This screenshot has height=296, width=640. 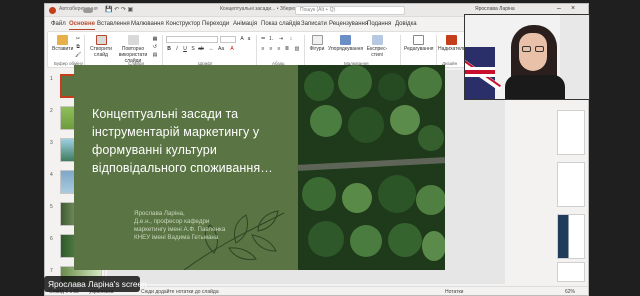 What do you see at coordinates (51, 239) in the screenshot?
I see `thumb-number: 6` at bounding box center [51, 239].